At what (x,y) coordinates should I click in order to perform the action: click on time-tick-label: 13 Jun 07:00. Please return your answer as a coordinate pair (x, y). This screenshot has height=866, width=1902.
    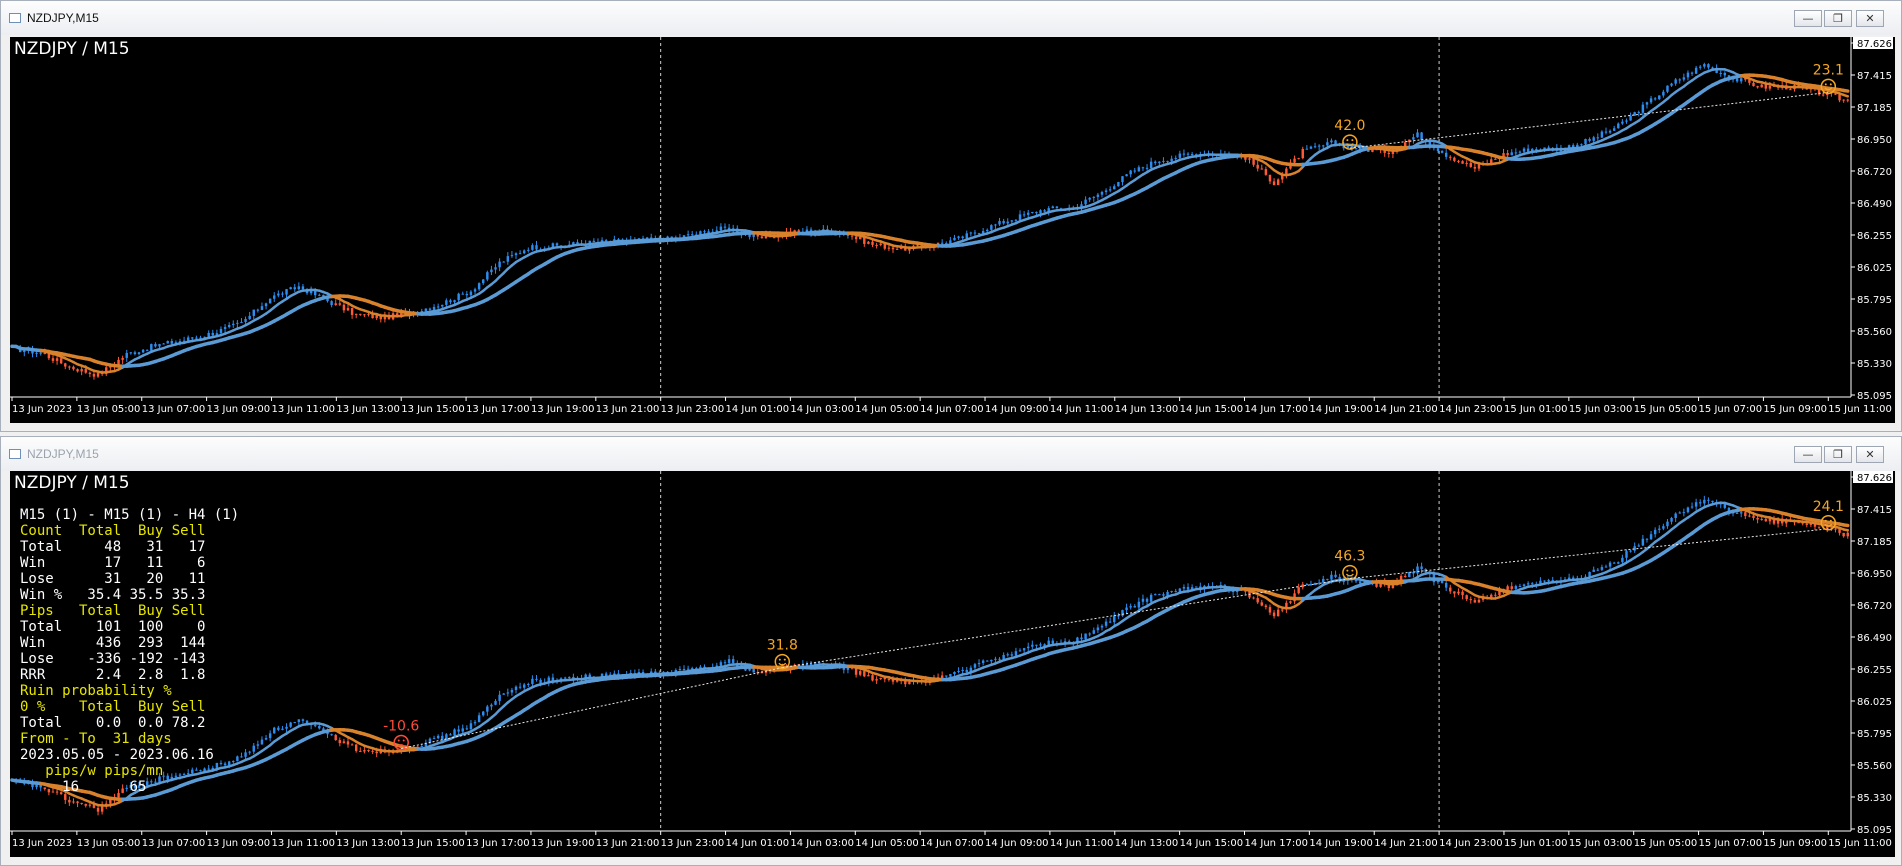
    Looking at the image, I should click on (174, 843).